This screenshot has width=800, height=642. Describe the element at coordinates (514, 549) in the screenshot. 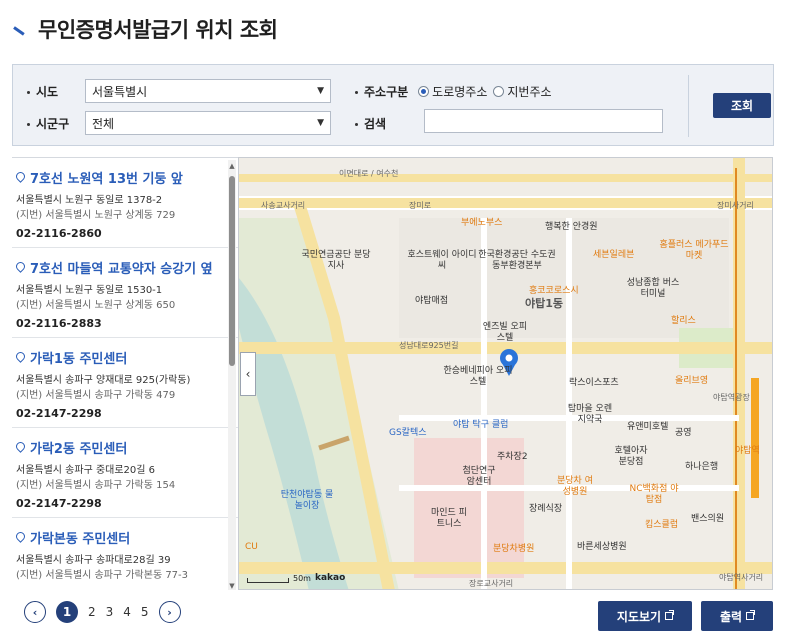

I see `map-label-poi: 분당차병원` at that location.